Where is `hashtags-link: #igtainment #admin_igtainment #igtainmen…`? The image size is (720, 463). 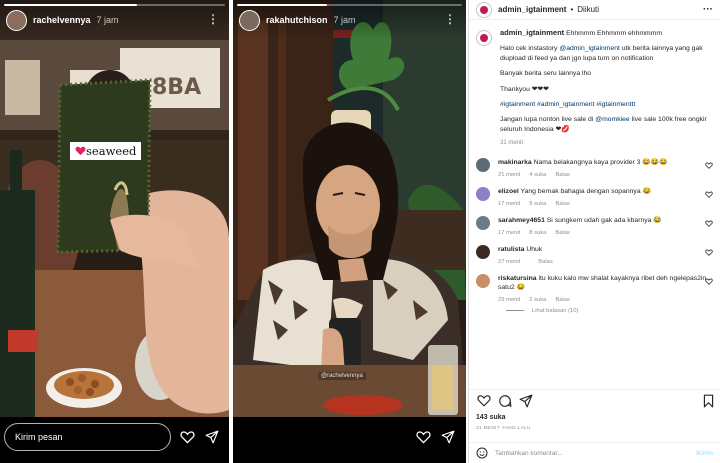 hashtags-link: #igtainment #admin_igtainment #igtainmen… is located at coordinates (606, 104).